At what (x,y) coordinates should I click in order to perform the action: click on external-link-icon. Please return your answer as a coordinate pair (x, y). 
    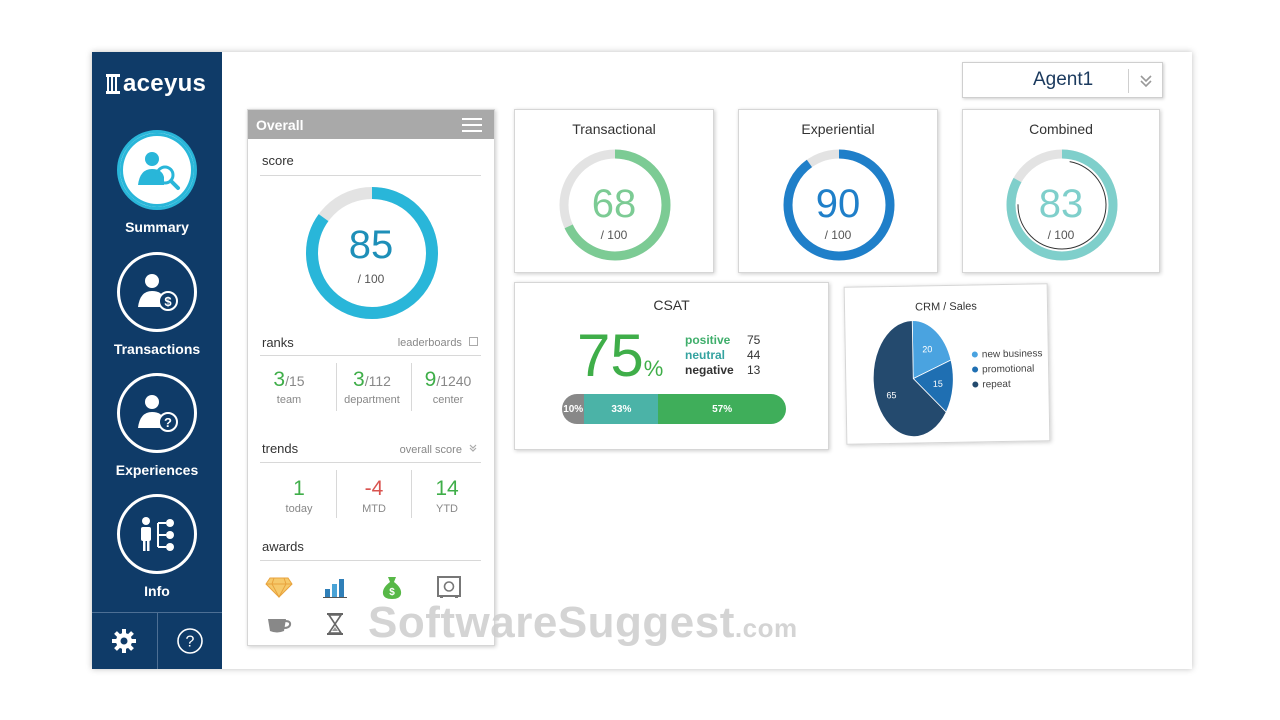
    Looking at the image, I should click on (473, 341).